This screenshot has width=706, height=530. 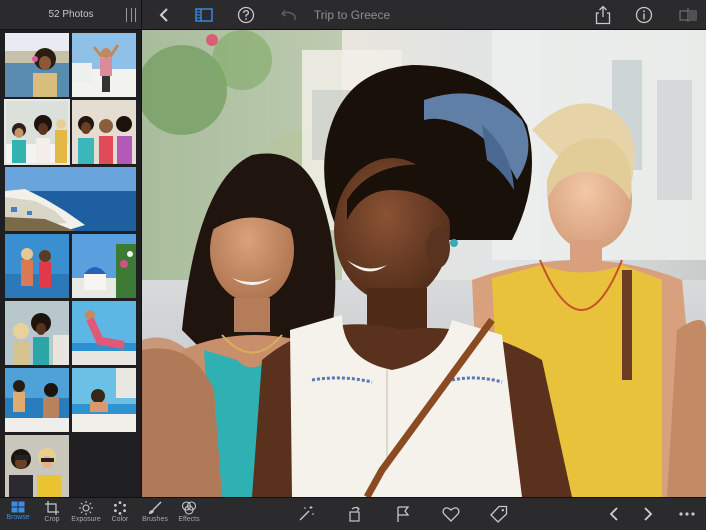 I want to click on tool-crop: Crop, so click(x=52, y=515).